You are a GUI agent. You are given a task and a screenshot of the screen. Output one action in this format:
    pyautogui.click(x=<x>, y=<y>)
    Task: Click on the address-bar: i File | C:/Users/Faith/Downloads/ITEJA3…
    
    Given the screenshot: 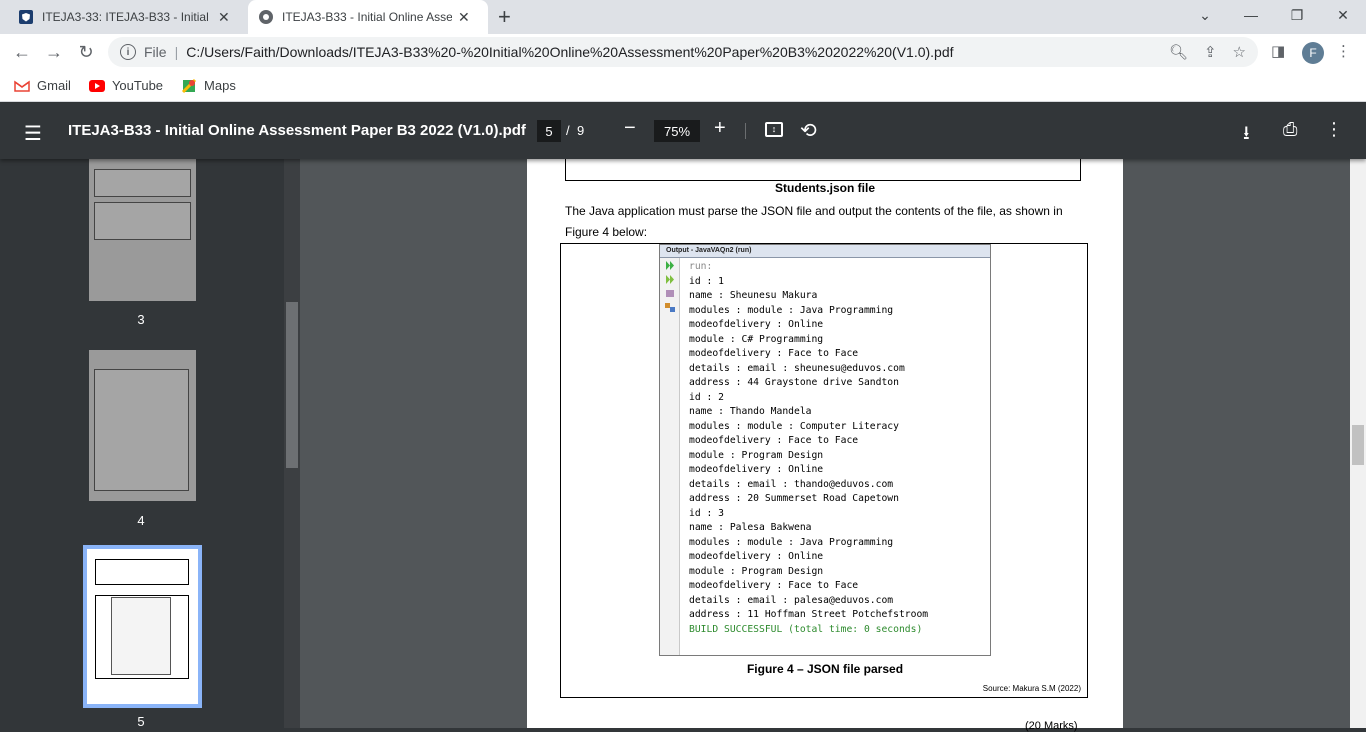 What is the action you would take?
    pyautogui.click(x=683, y=52)
    